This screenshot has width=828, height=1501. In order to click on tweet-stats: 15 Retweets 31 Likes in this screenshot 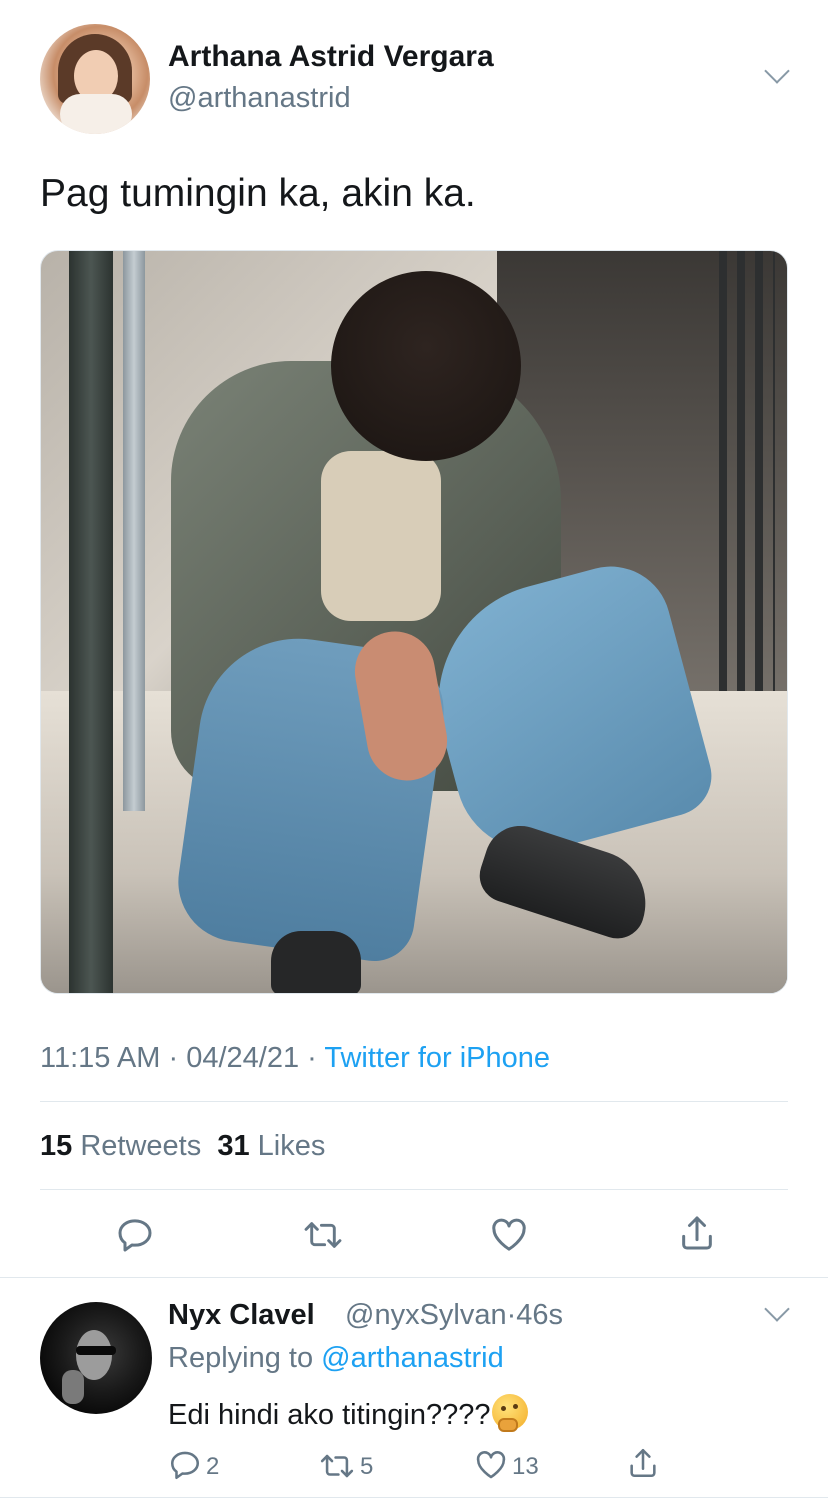, I will do `click(182, 1146)`.